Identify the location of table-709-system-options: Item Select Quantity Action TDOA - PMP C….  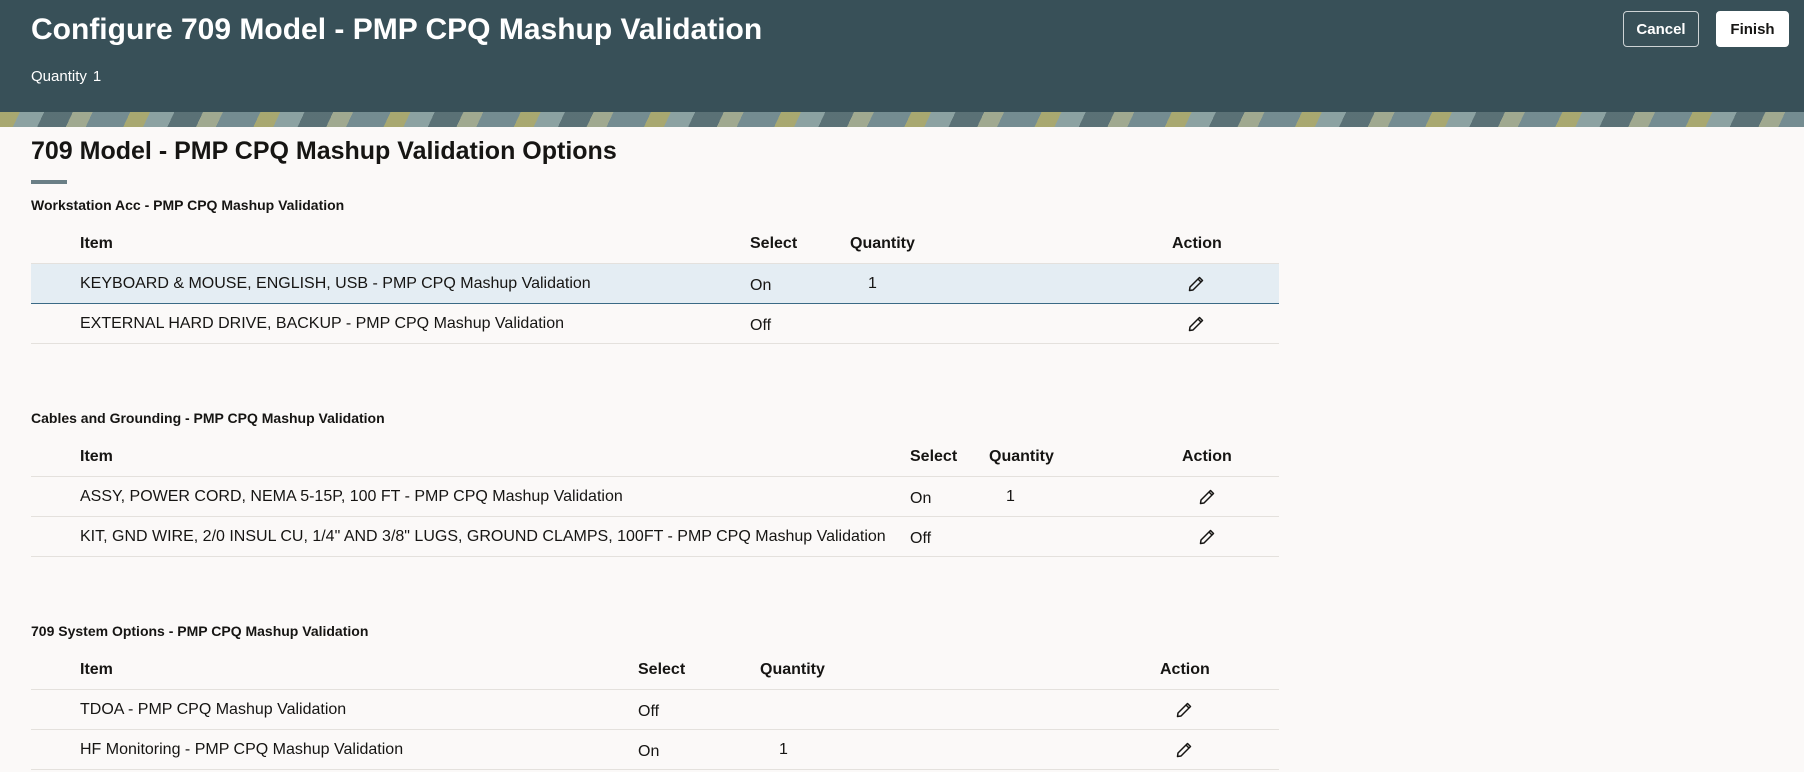
(655, 710).